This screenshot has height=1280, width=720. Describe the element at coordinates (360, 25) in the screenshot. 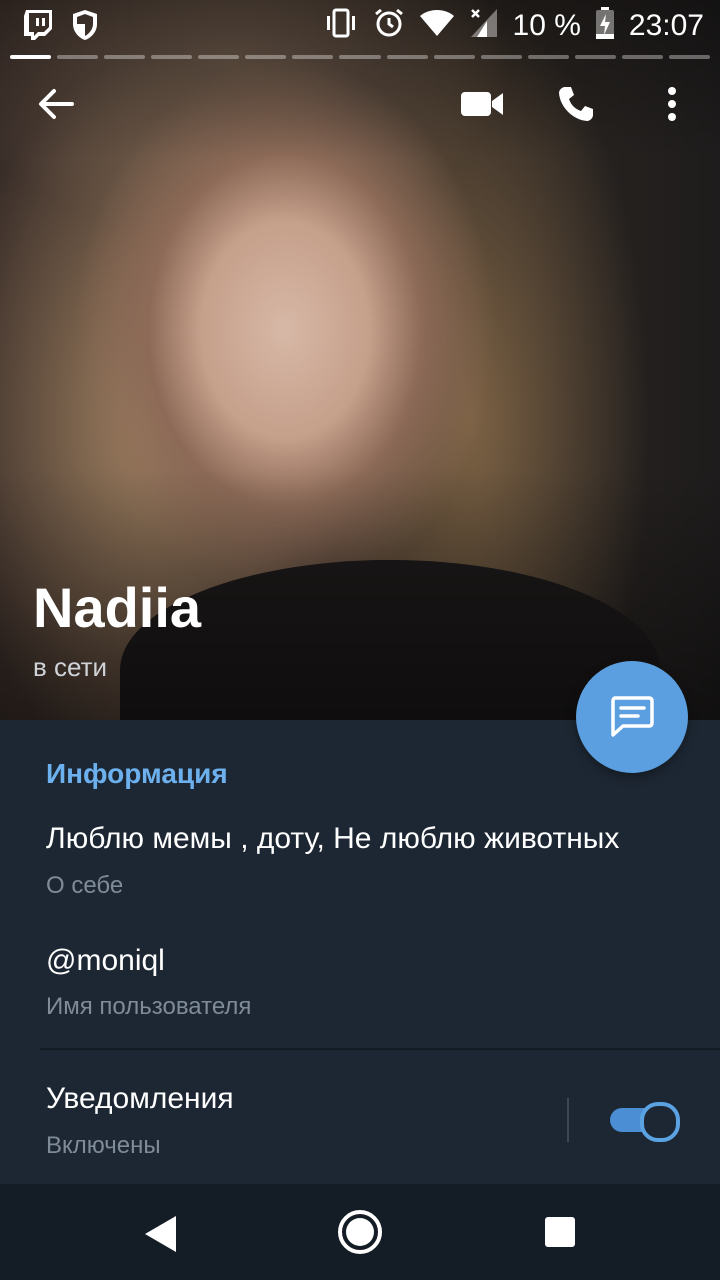

I see `status-bar: 10 % 23:07` at that location.